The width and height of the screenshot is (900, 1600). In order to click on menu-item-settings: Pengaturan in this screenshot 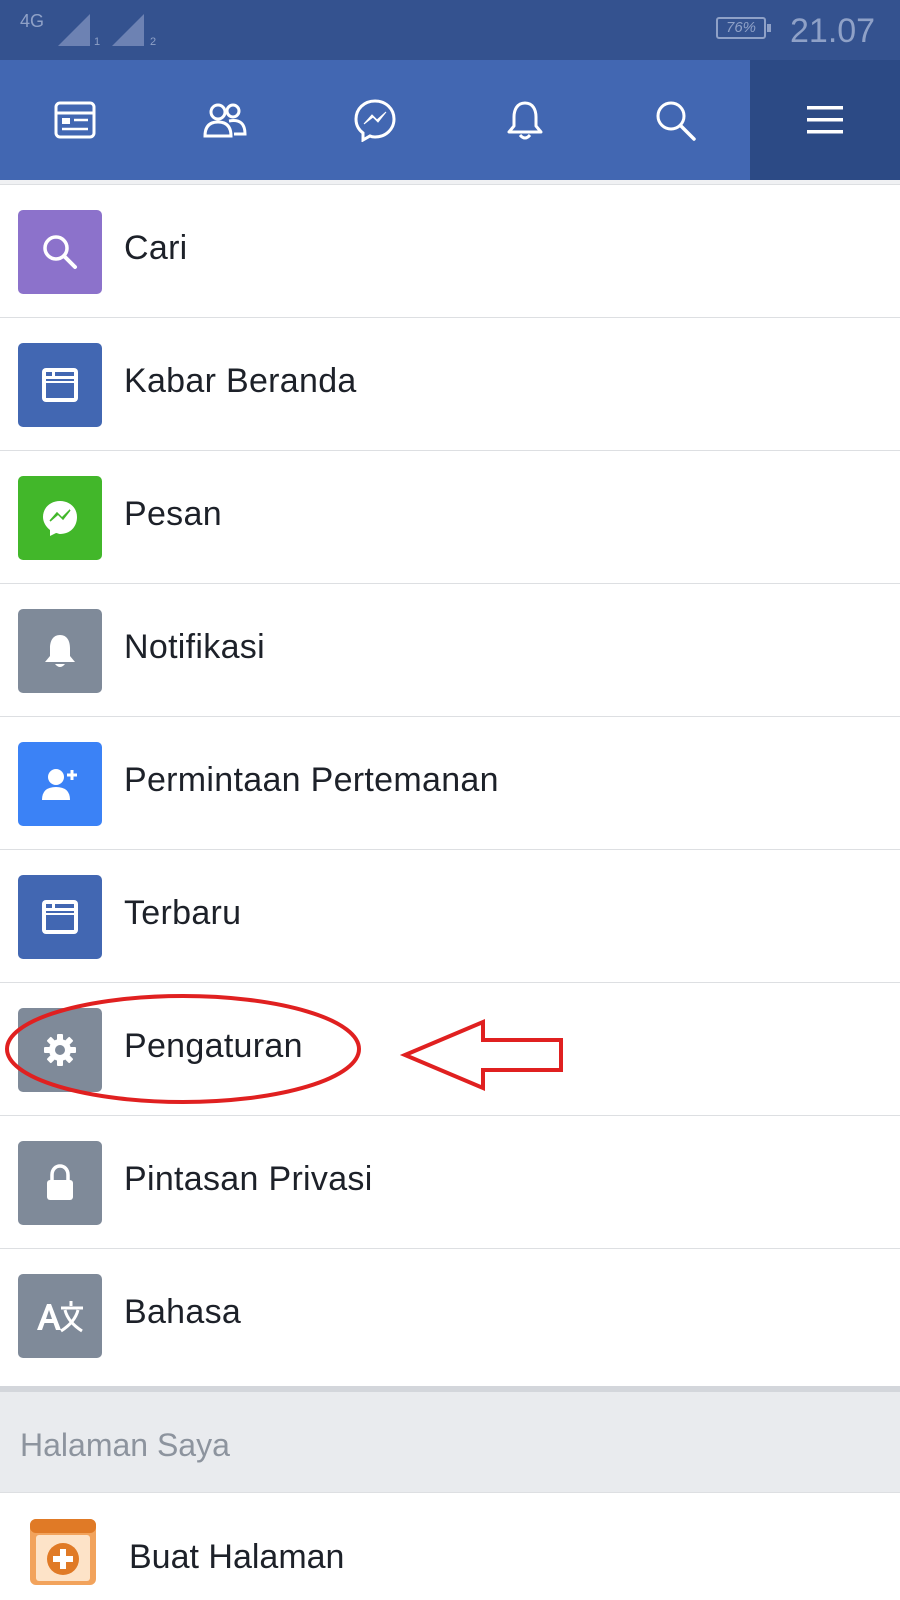, I will do `click(450, 1049)`.